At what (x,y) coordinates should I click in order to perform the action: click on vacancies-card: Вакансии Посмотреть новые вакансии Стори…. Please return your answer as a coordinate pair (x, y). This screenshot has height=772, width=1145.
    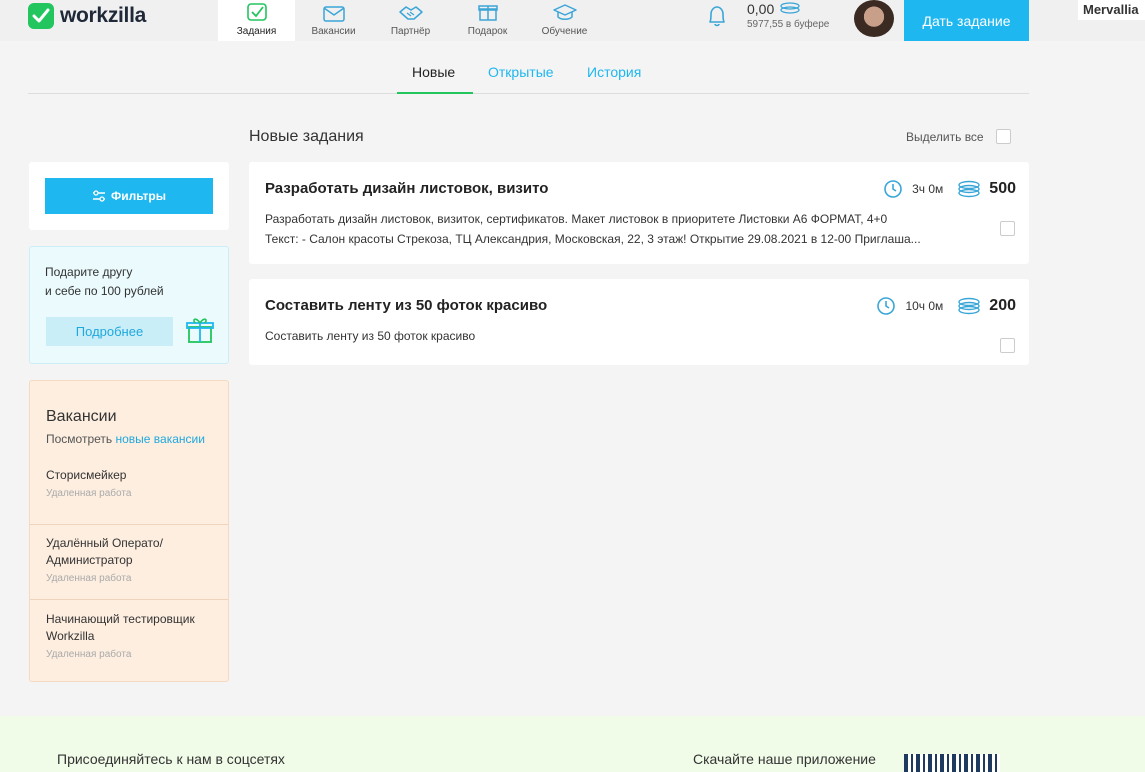
    Looking at the image, I should click on (129, 531).